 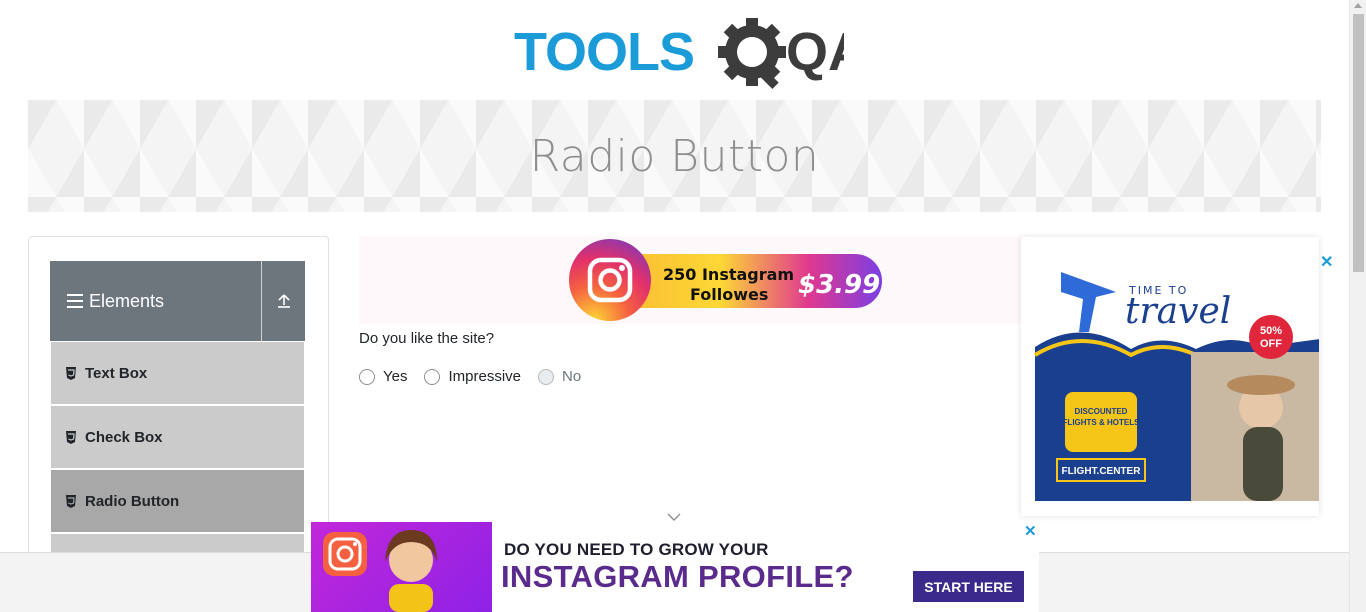 What do you see at coordinates (127, 300) in the screenshot?
I see `group-label: Elements` at bounding box center [127, 300].